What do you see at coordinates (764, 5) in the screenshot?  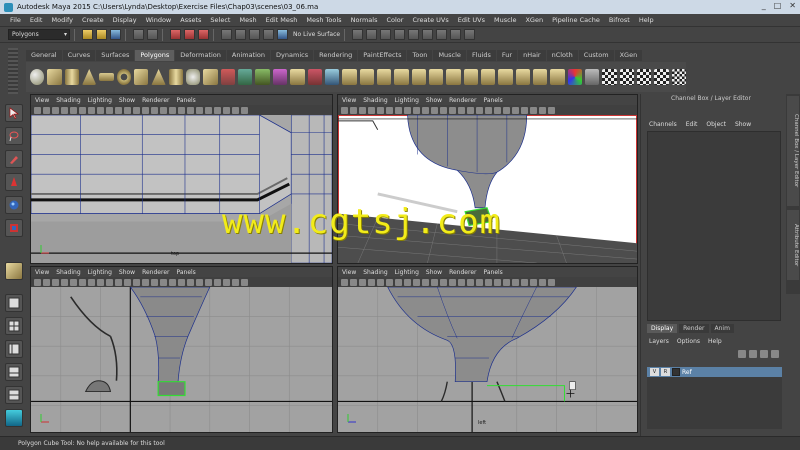 I see `minimize-icon: _` at bounding box center [764, 5].